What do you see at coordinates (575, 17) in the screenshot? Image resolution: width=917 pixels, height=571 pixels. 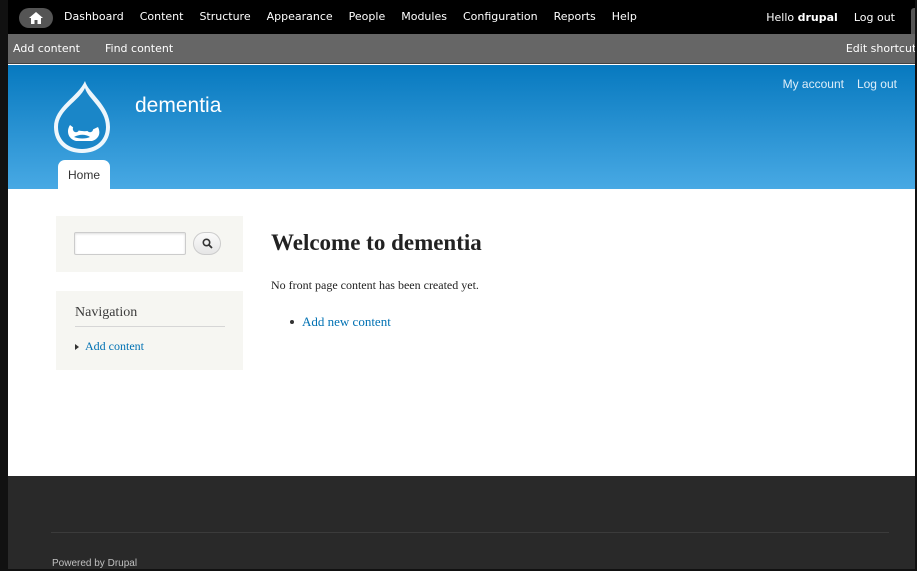 I see `toolbar-item-reports: Reports` at bounding box center [575, 17].